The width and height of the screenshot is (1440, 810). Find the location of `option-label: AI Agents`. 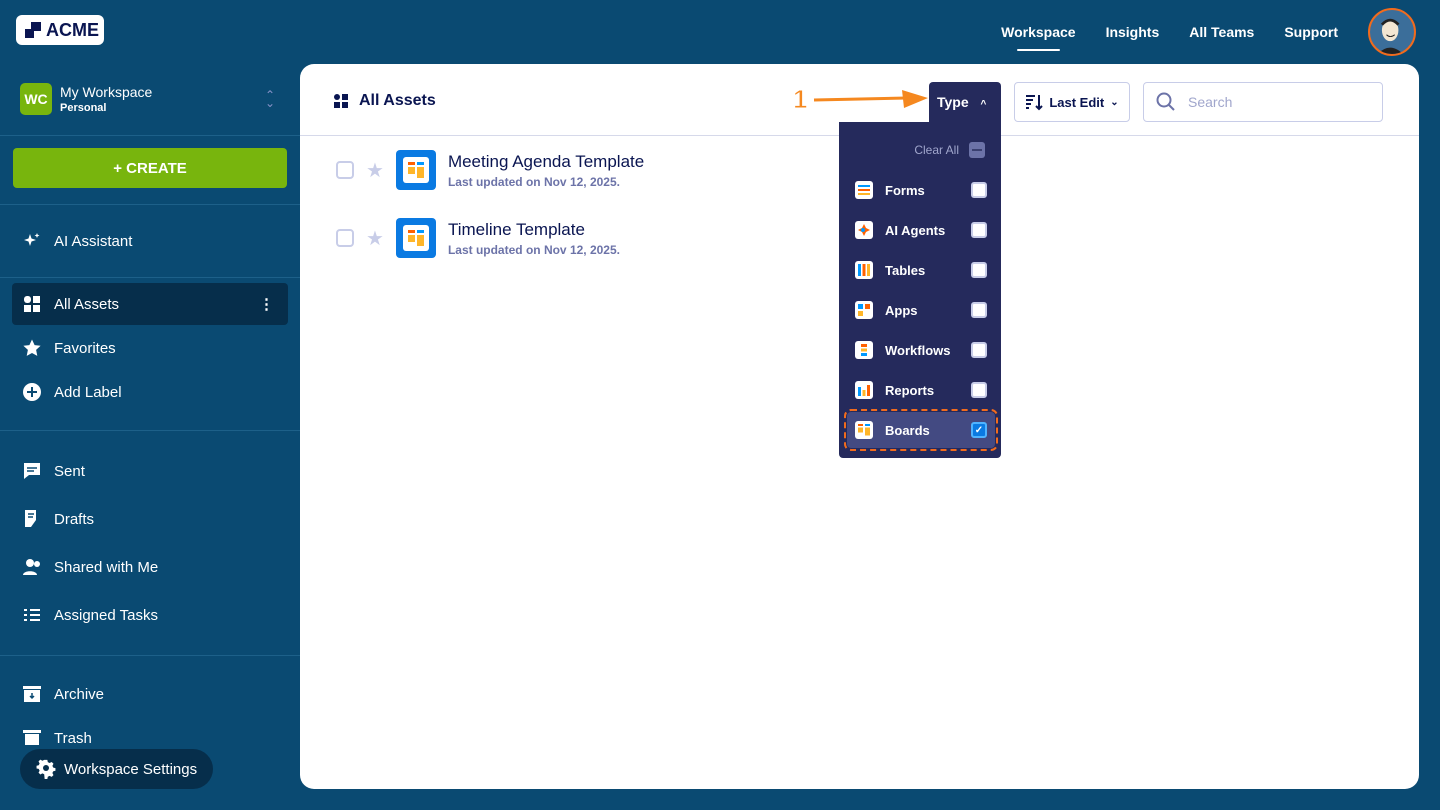

option-label: AI Agents is located at coordinates (915, 230).